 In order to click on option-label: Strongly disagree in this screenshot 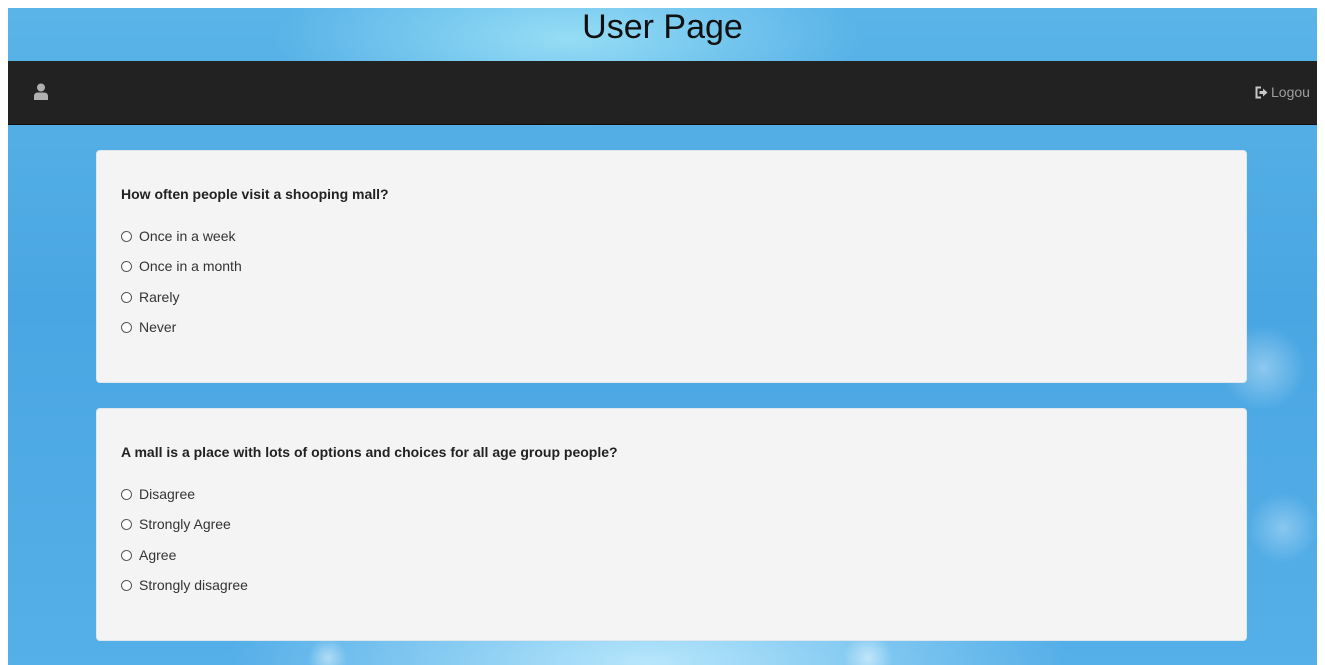, I will do `click(193, 585)`.